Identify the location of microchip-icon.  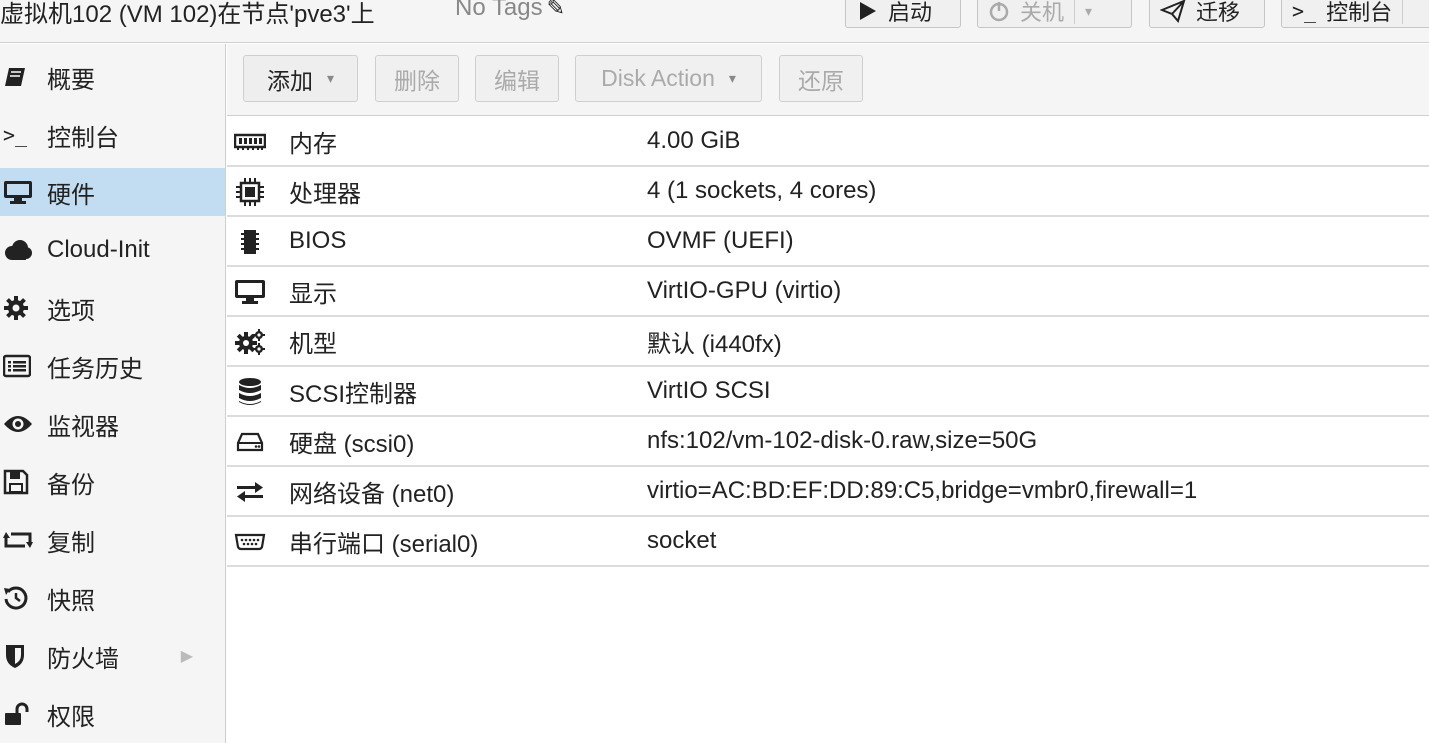
(250, 242).